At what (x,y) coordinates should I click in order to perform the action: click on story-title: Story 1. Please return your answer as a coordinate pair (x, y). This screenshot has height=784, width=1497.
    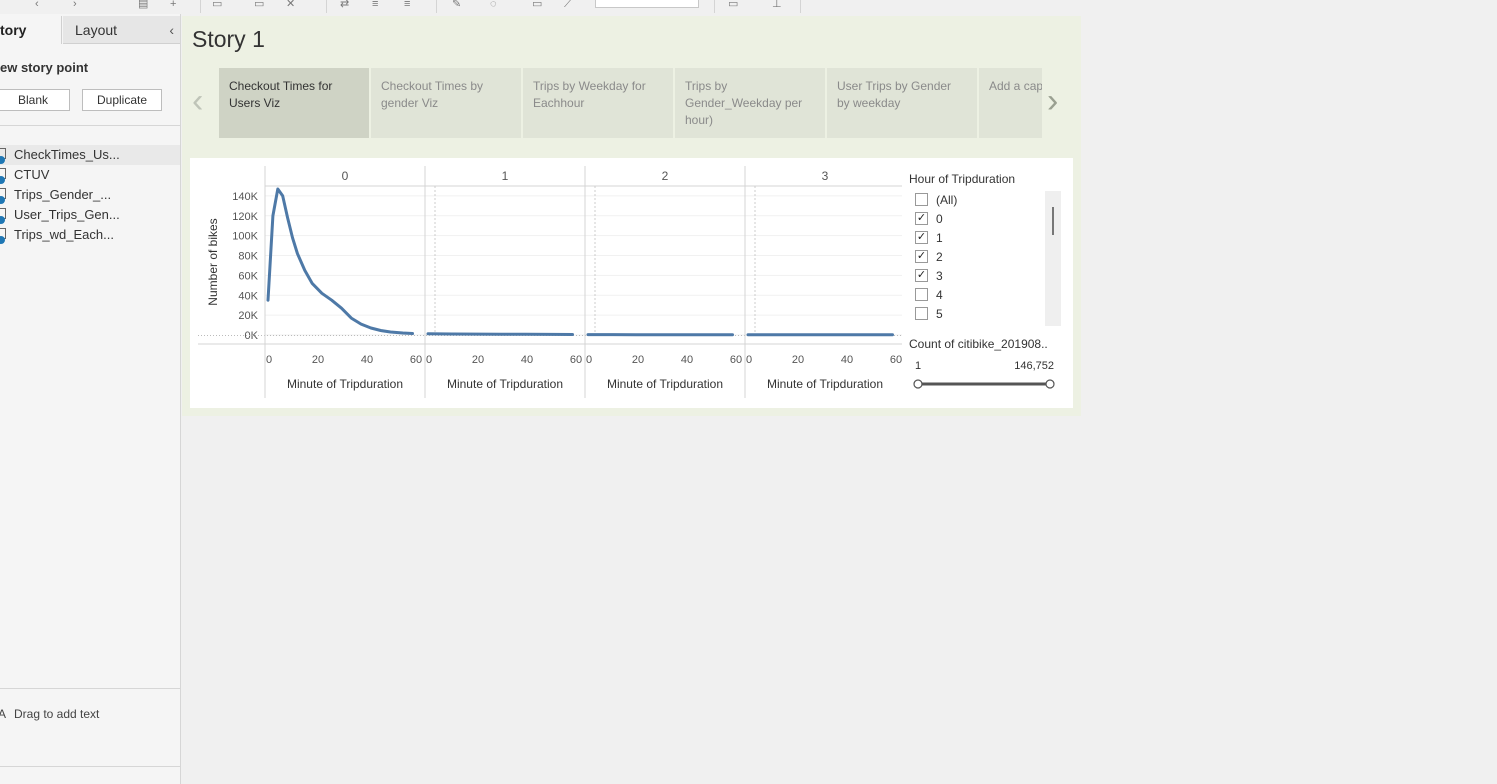
    Looking at the image, I should click on (228, 39).